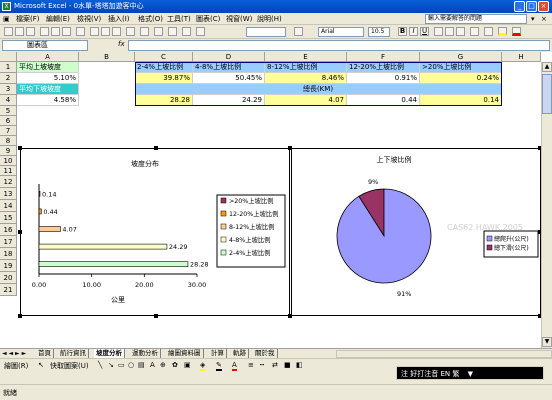  Describe the element at coordinates (8, 254) in the screenshot. I see `row-header-18: 18` at that location.